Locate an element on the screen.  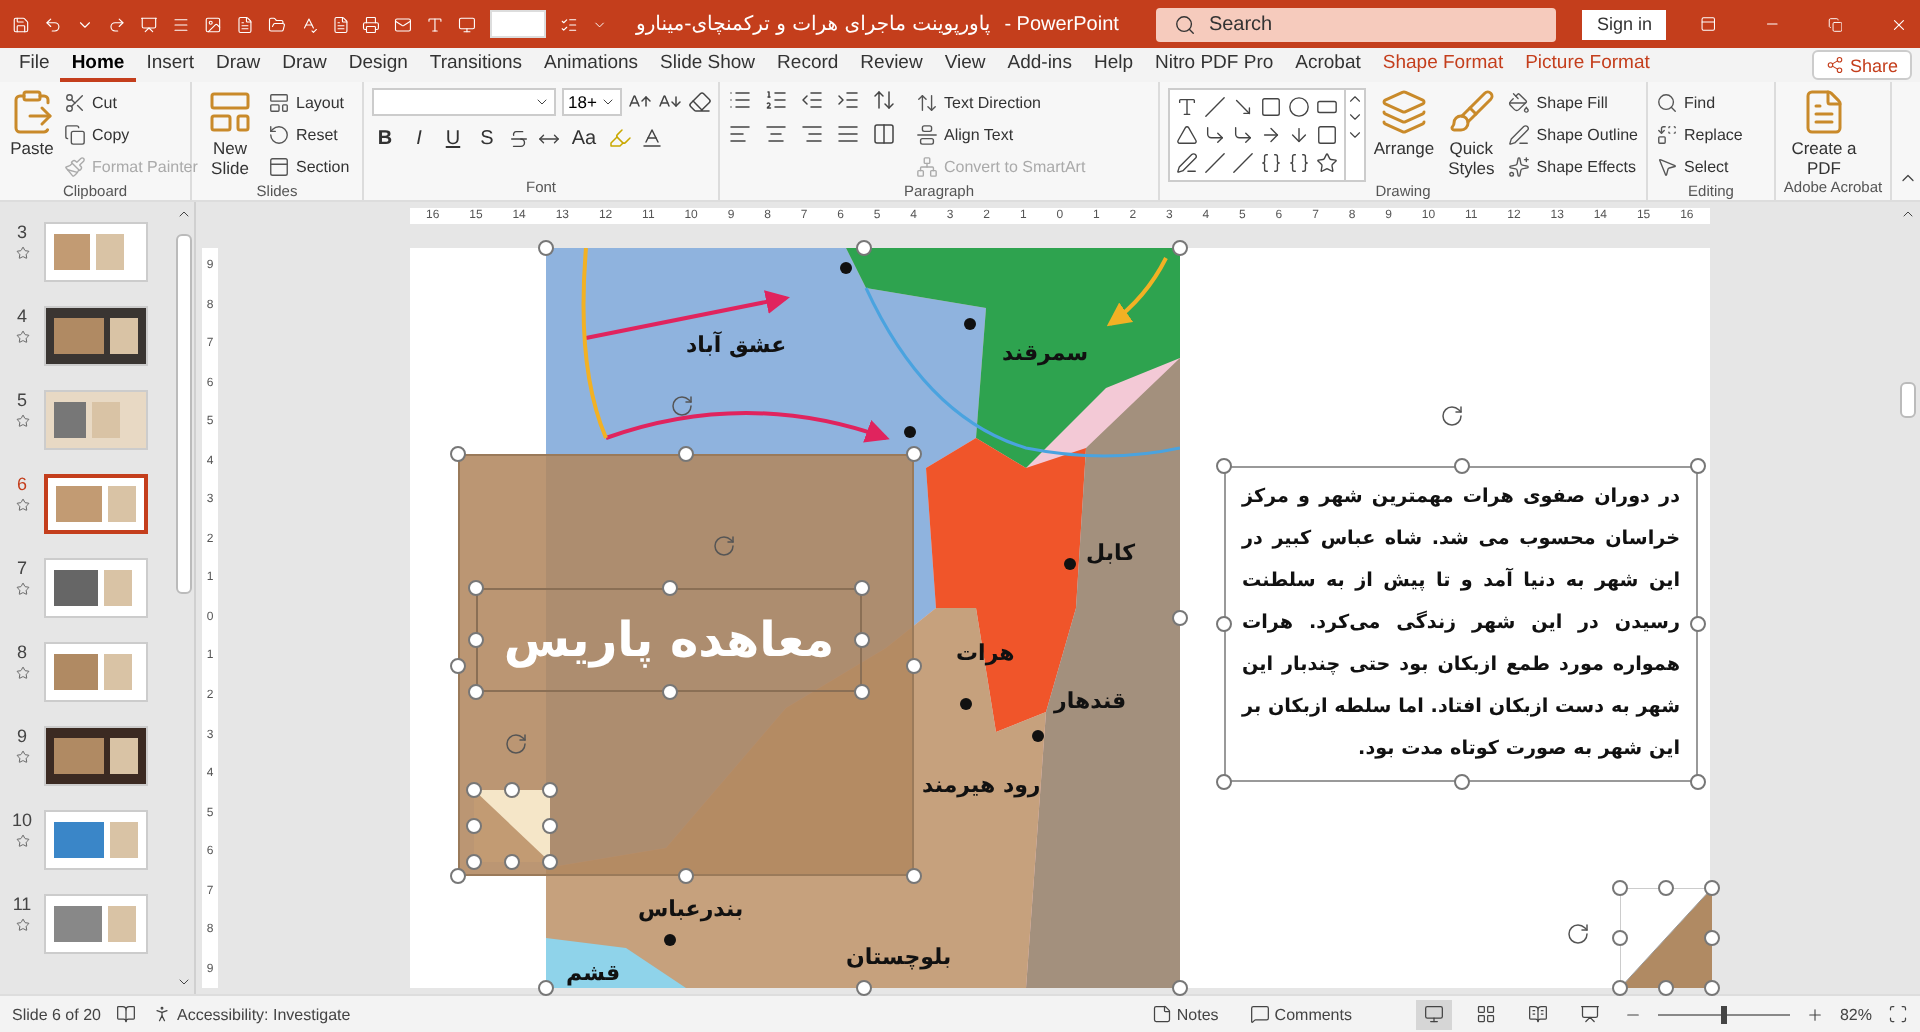
ribbon-tab: Acrobat is located at coordinates (1328, 65).